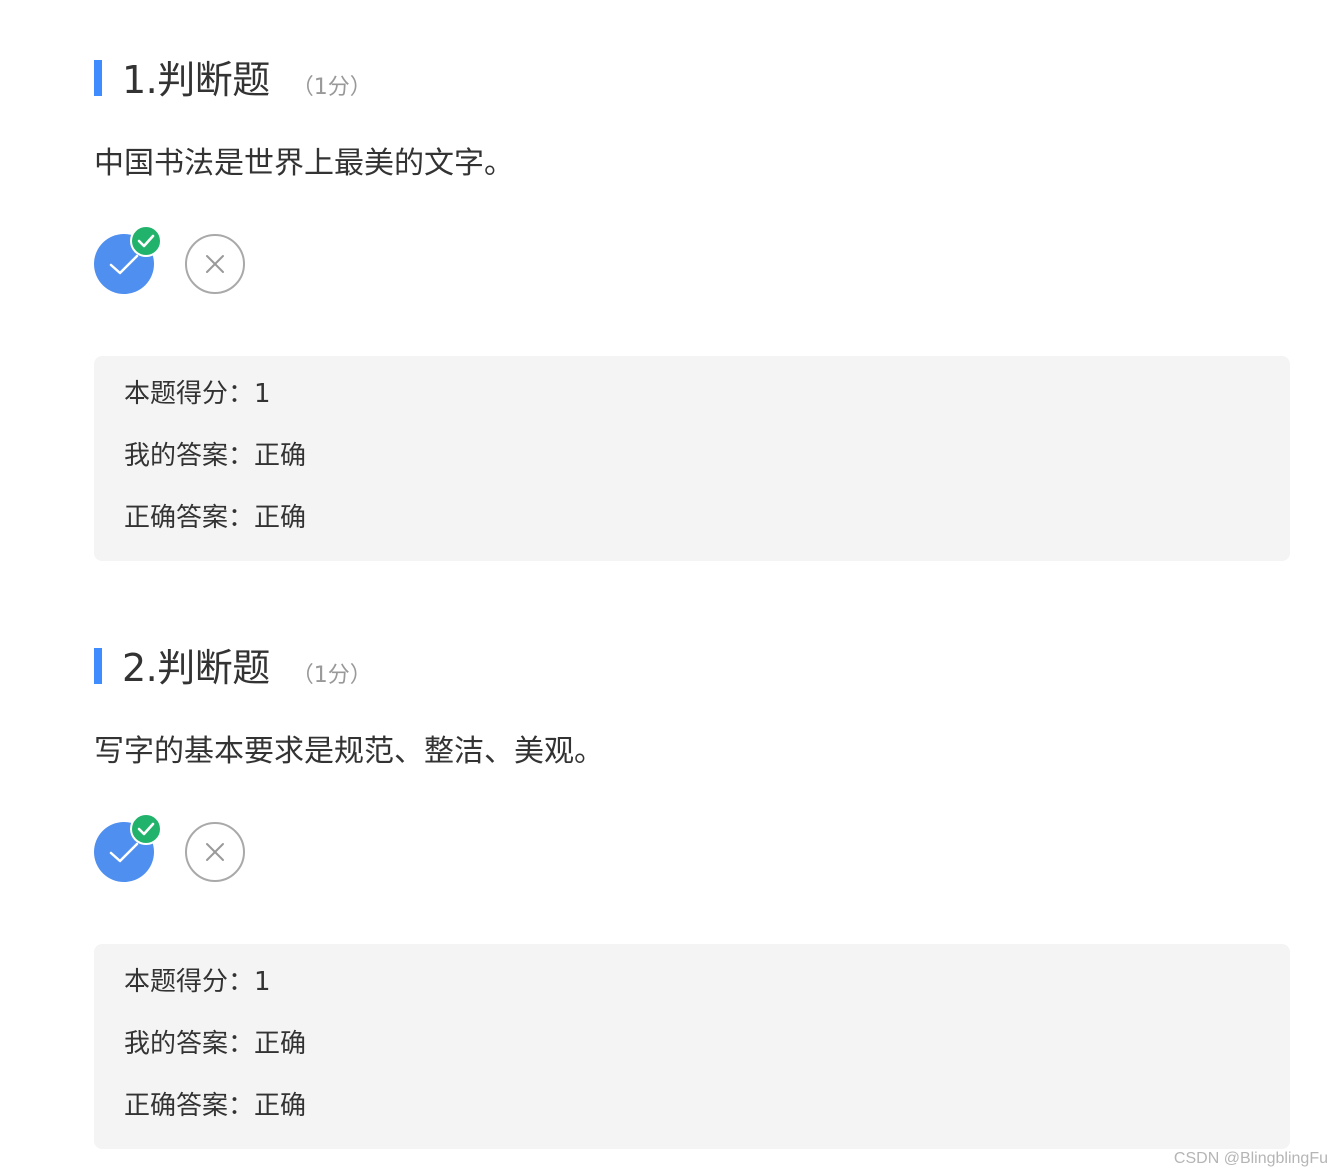 The image size is (1342, 1176). Describe the element at coordinates (692, 668) in the screenshot. I see `question-header: 2.判断题 （1分）` at that location.